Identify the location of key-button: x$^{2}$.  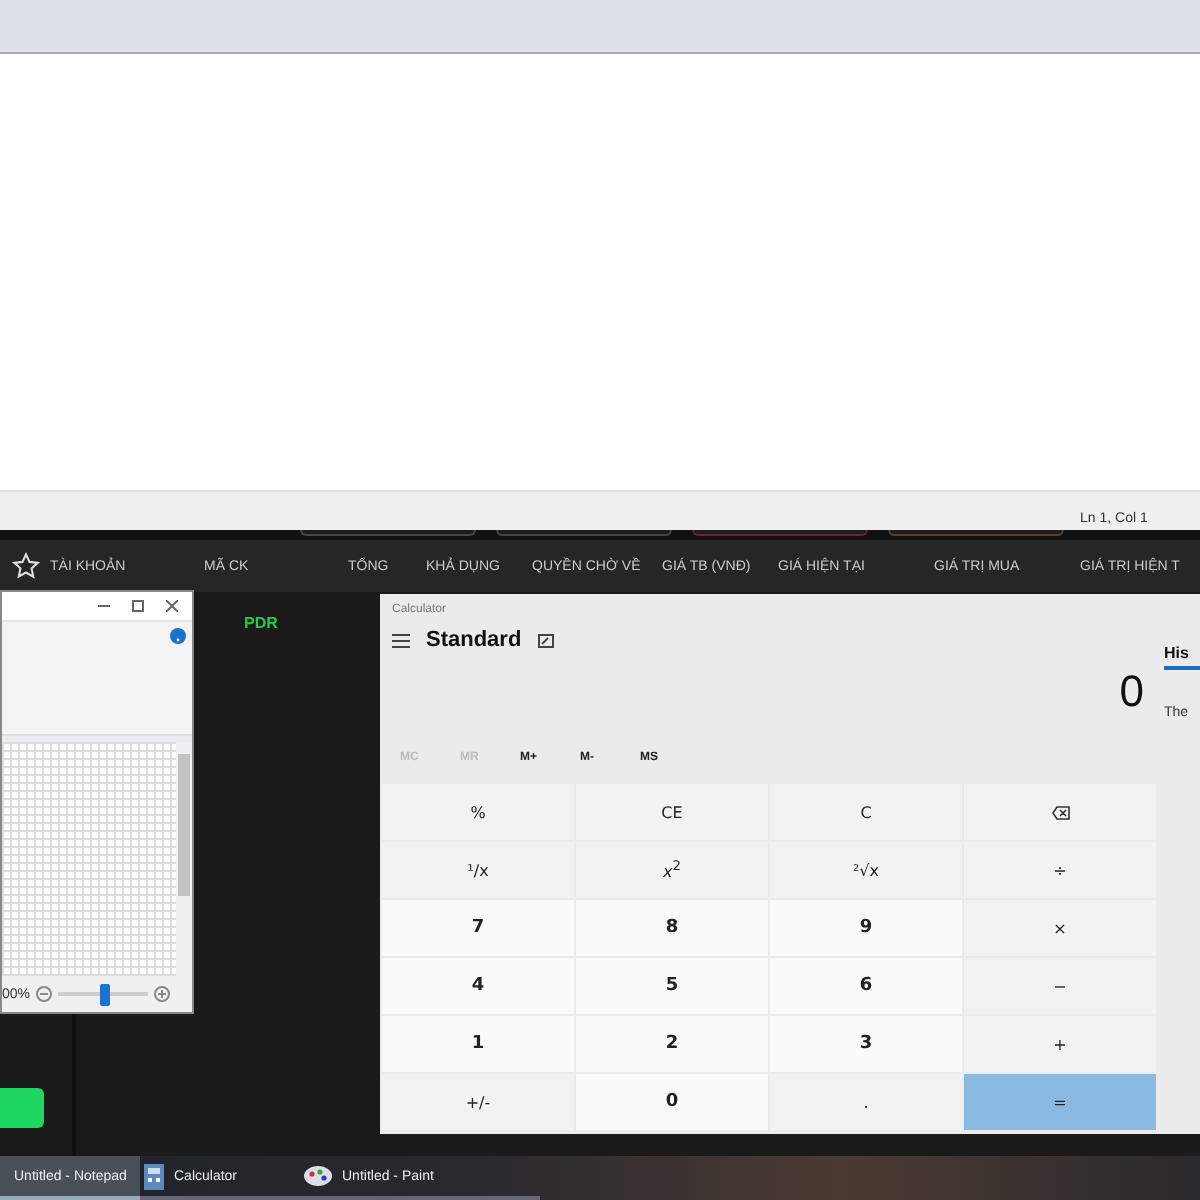
(672, 870).